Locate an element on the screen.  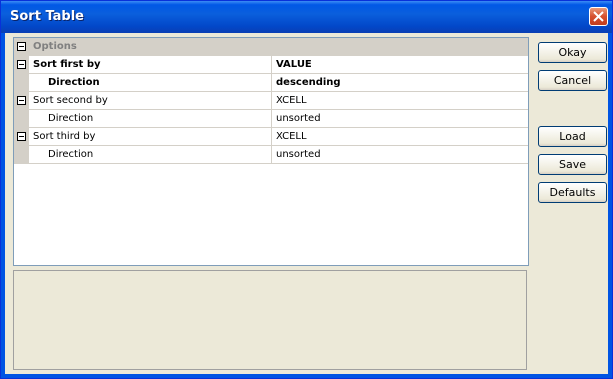
close-icon is located at coordinates (598, 16).